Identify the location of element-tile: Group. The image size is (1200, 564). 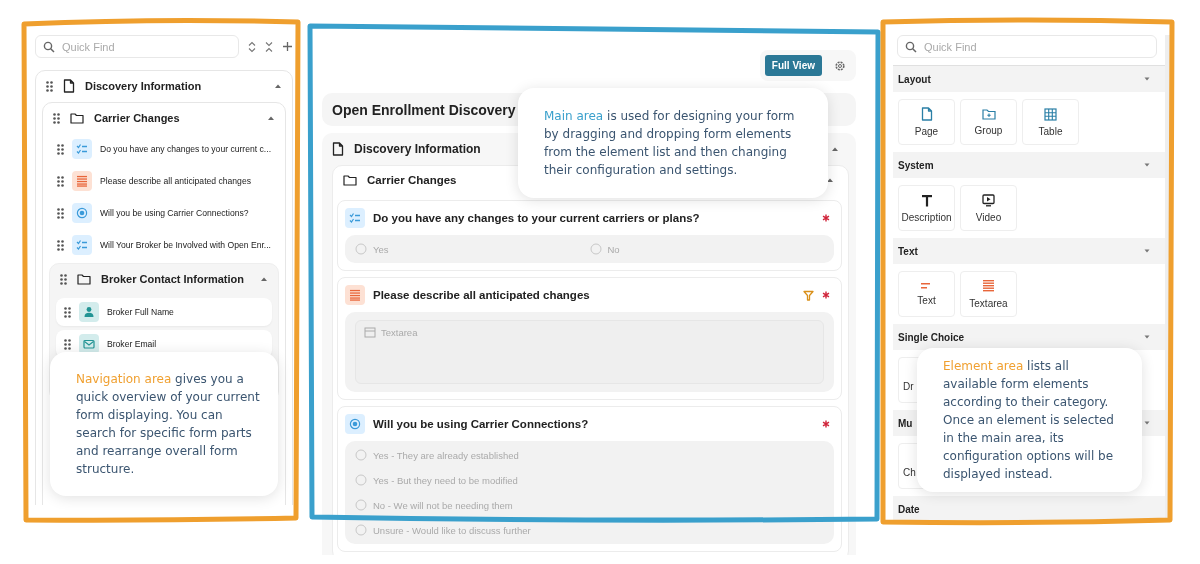
(988, 122).